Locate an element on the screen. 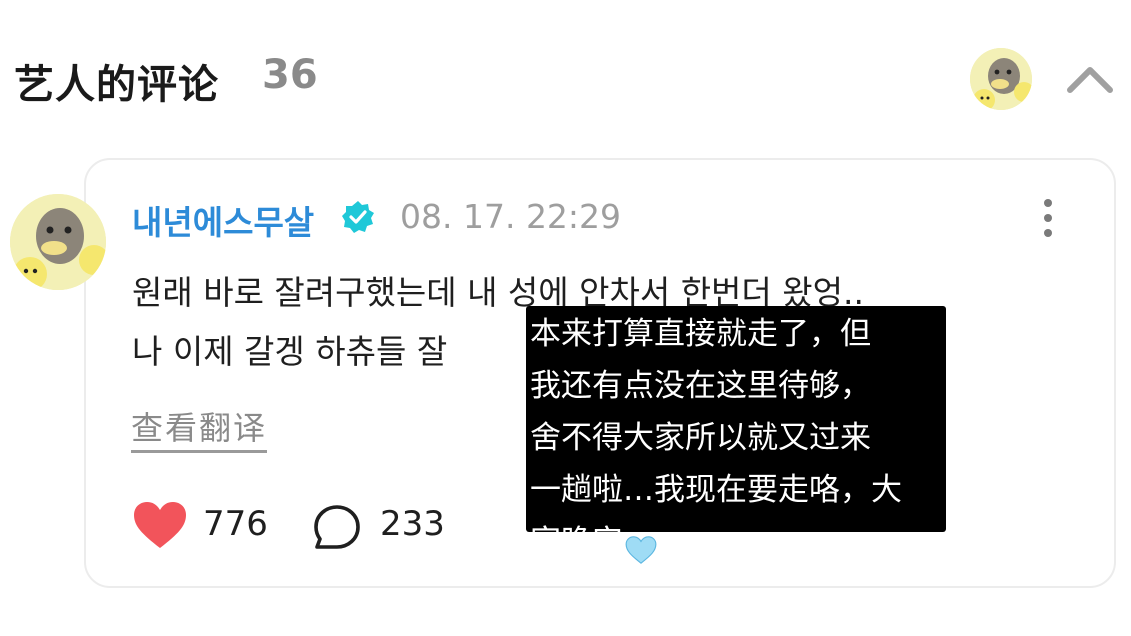 The width and height of the screenshot is (1131, 636). translation-line: 家晚安 is located at coordinates (736, 542).